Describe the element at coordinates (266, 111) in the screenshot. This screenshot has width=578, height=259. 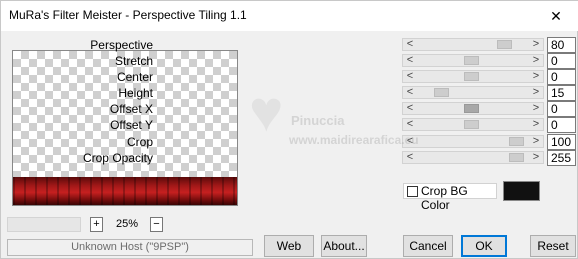
I see `heart-icon: ♥` at that location.